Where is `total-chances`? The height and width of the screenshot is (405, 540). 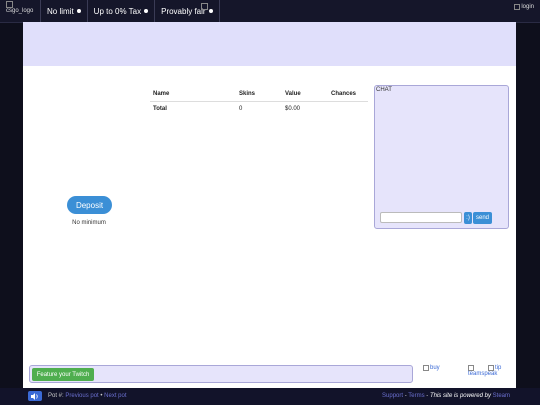 total-chances is located at coordinates (348, 109).